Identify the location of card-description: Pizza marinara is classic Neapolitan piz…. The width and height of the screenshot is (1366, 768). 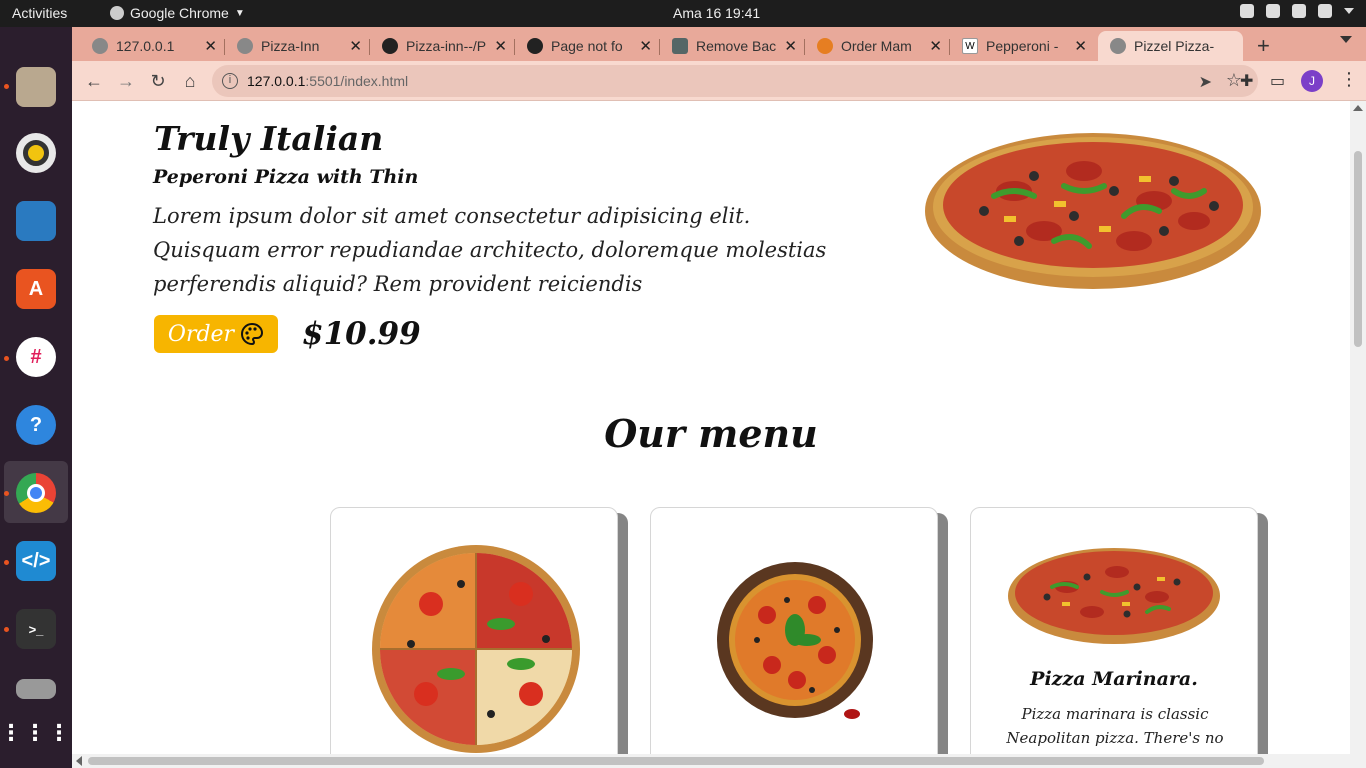
(1115, 726).